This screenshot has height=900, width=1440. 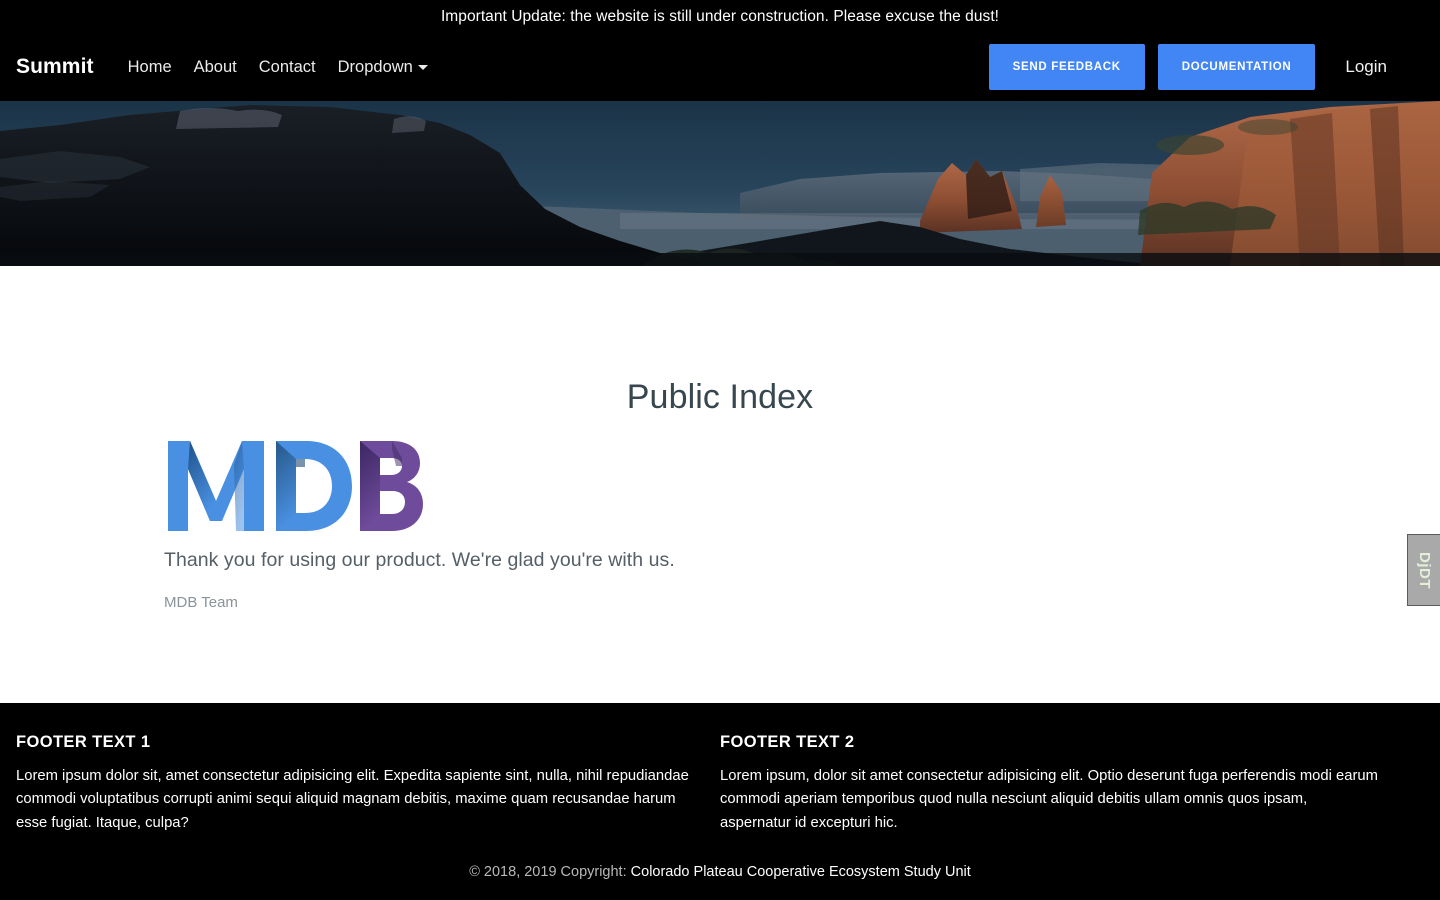 I want to click on nav-item-about: About, so click(x=215, y=67).